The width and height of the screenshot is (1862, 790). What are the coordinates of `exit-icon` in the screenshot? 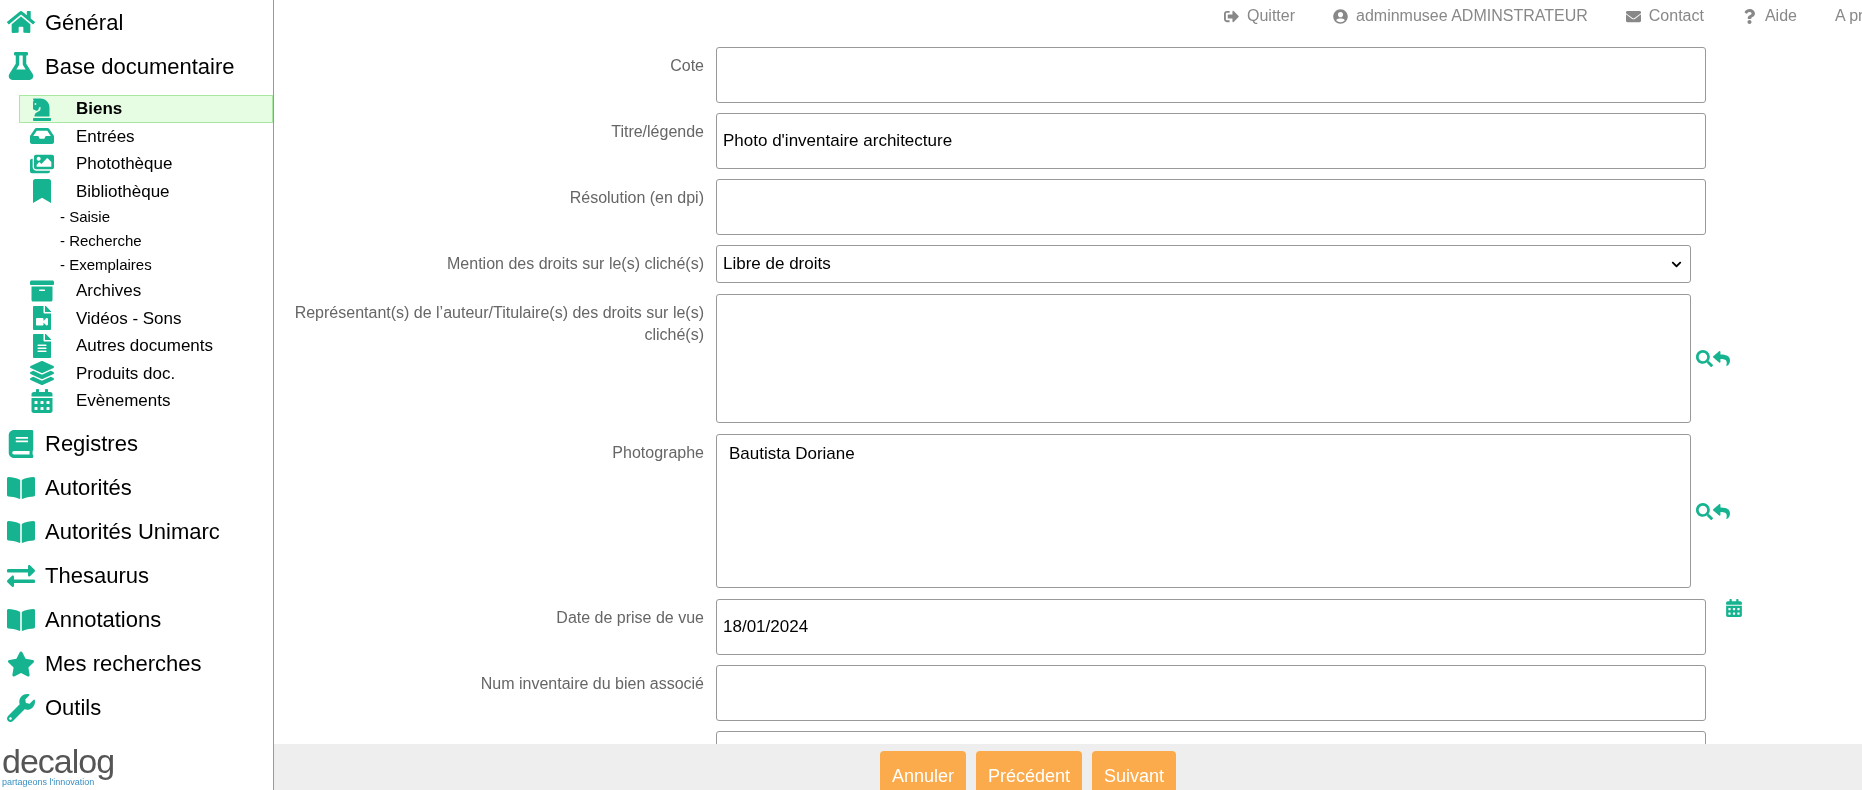 It's located at (1231, 16).